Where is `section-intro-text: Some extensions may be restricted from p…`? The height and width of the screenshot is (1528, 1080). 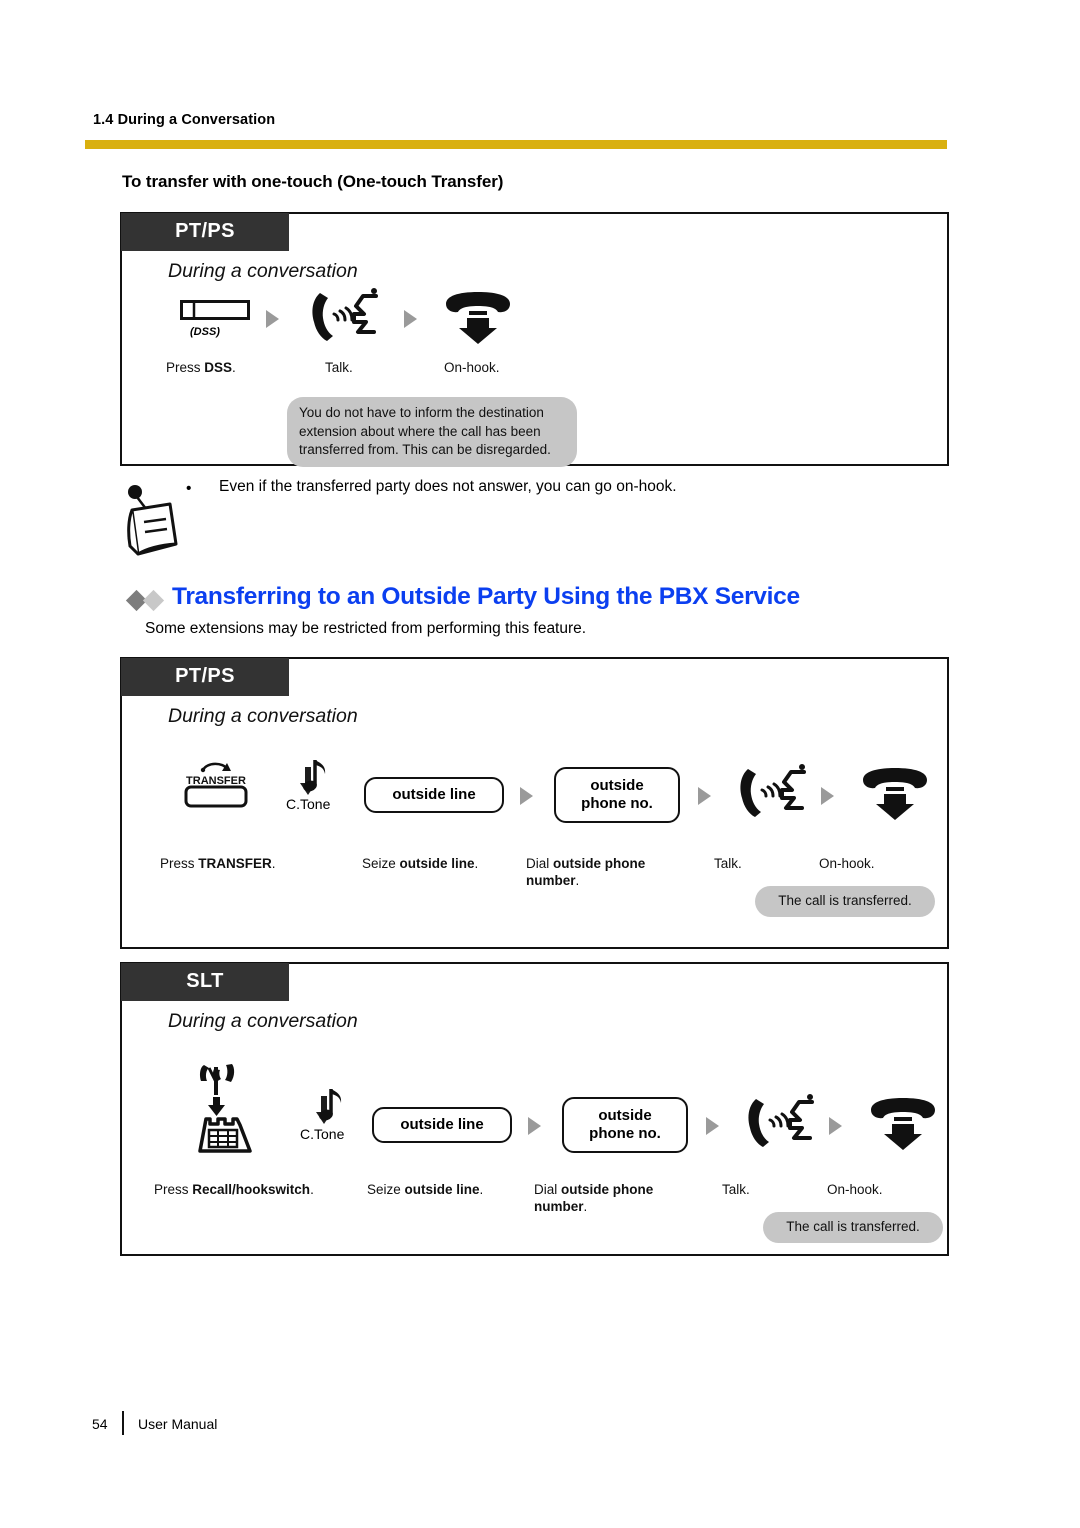
section-intro-text: Some extensions may be restricted from p… is located at coordinates (366, 628).